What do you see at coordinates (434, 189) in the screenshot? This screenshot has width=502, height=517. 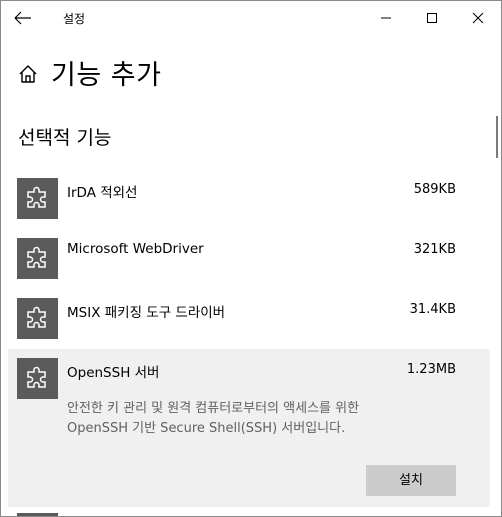 I see `feature-size: 589KB` at bounding box center [434, 189].